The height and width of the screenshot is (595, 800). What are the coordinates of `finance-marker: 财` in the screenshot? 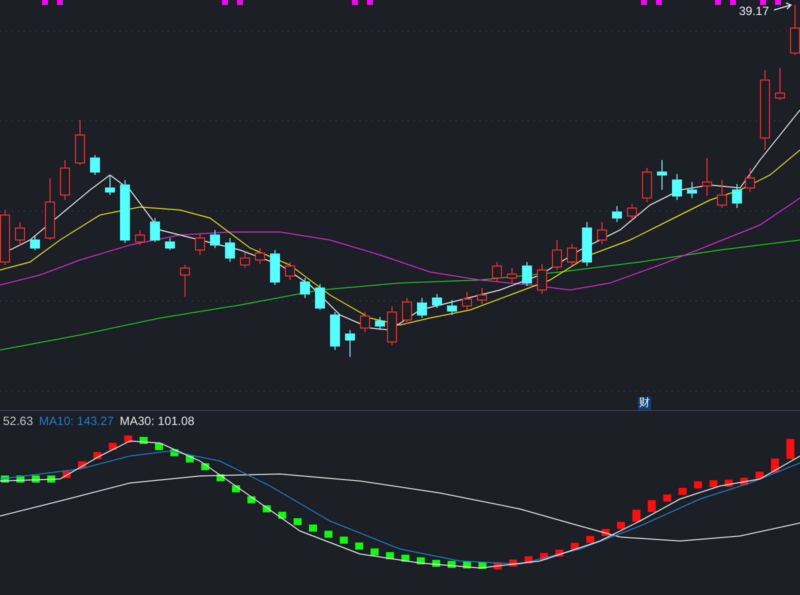 It's located at (644, 403).